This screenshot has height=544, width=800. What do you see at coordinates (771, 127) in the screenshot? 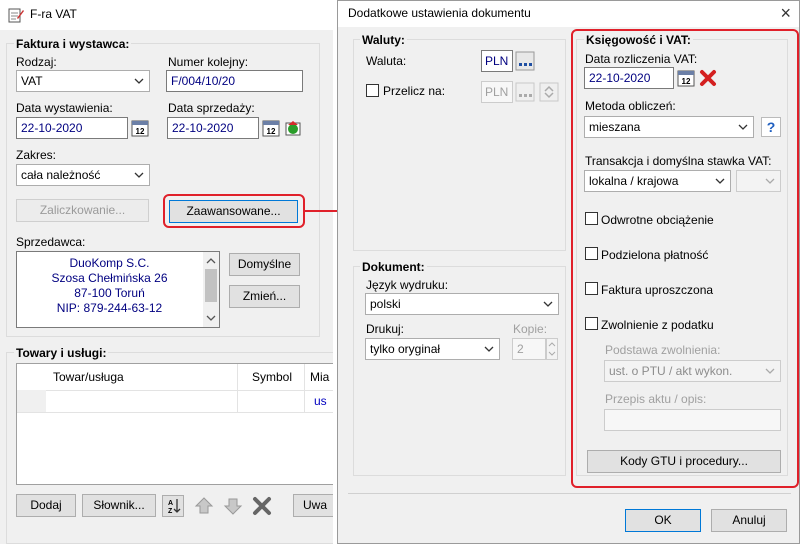
I see `help-icon: ?` at bounding box center [771, 127].